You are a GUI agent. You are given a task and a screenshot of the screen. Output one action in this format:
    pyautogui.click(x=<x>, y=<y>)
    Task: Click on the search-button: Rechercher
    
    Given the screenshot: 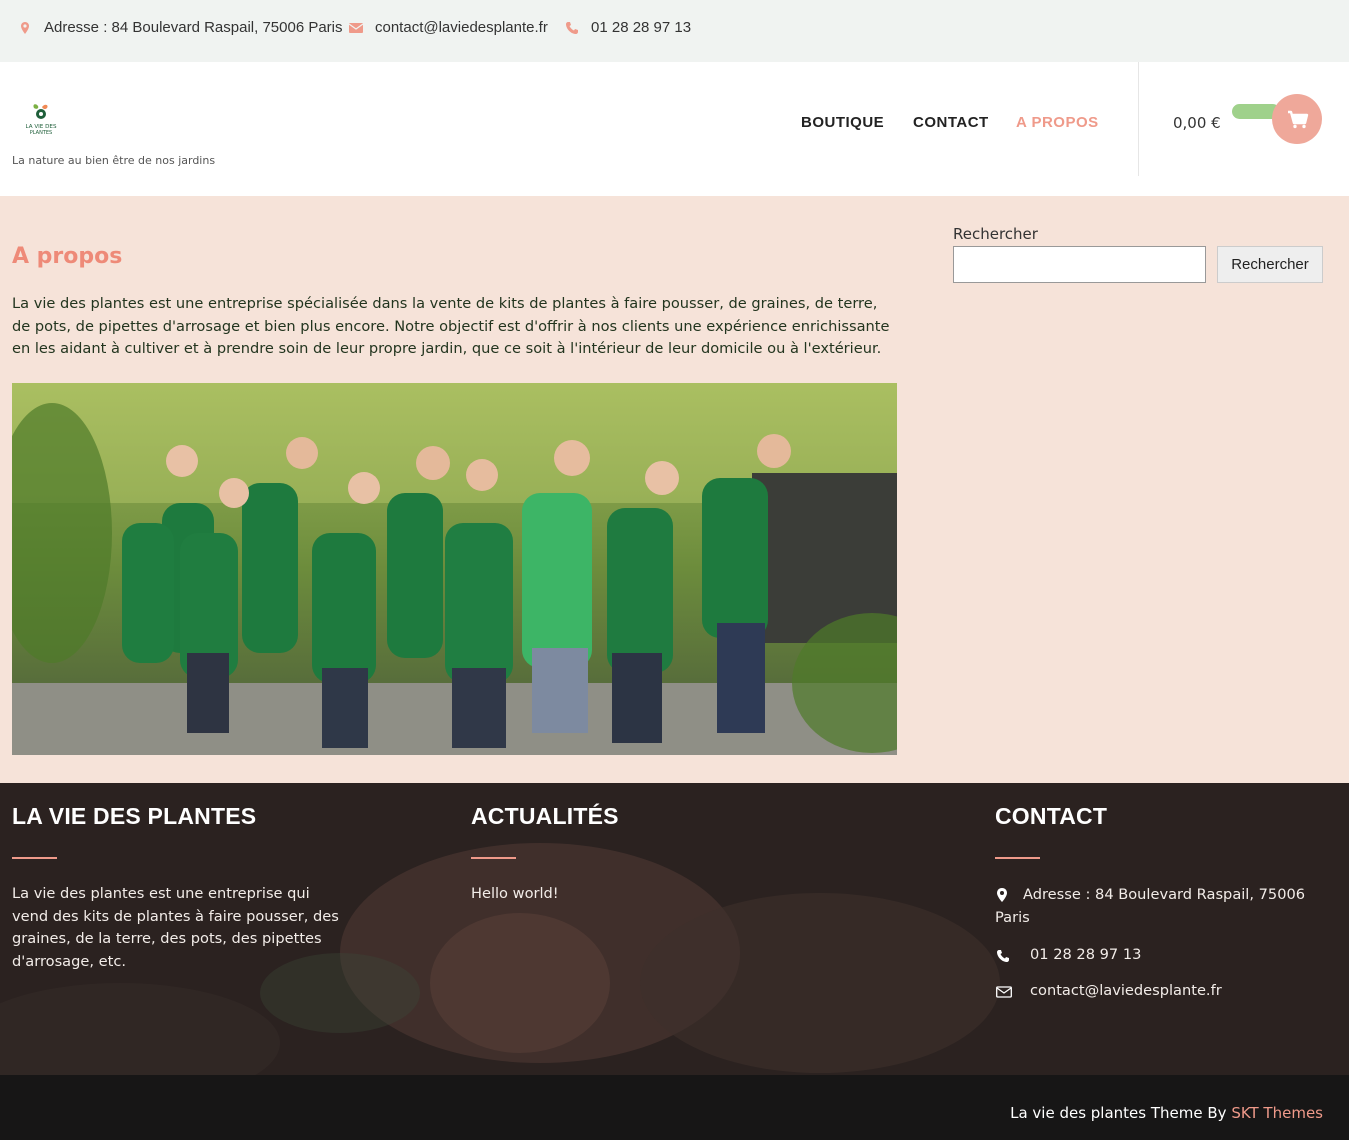 What is the action you would take?
    pyautogui.click(x=1270, y=264)
    